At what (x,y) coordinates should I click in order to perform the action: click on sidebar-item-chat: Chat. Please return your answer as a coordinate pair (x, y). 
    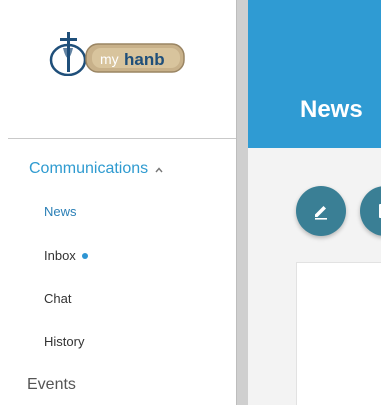
    Looking at the image, I should click on (57, 298).